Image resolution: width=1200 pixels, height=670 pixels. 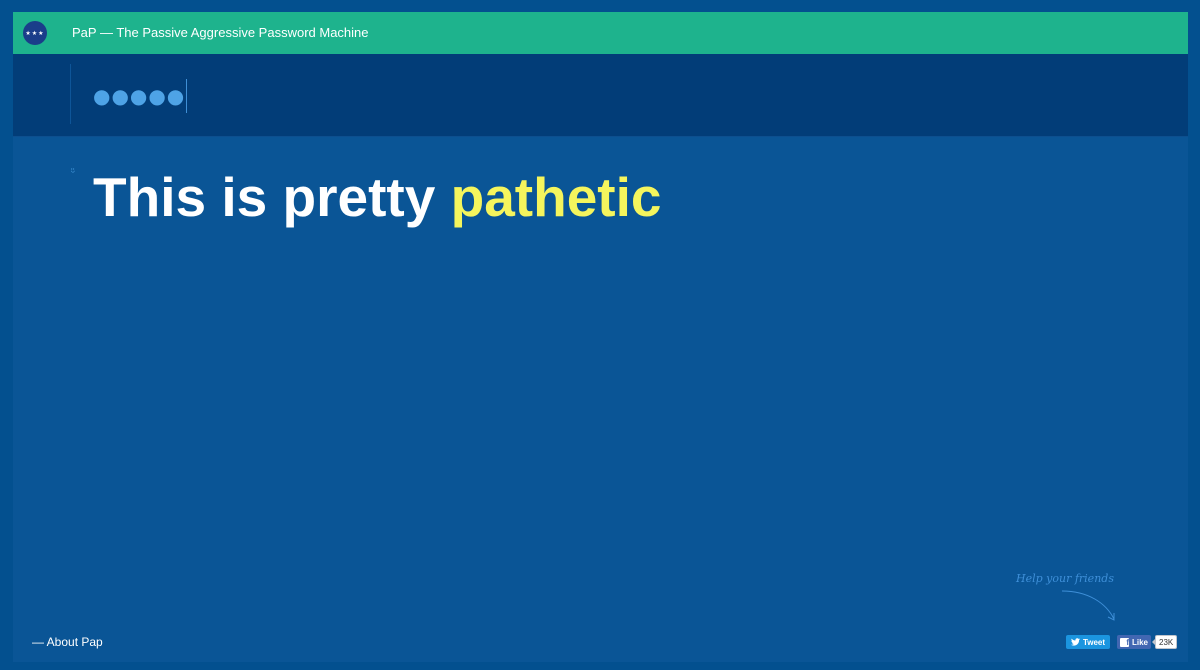 What do you see at coordinates (70, 94) in the screenshot?
I see `password-divider` at bounding box center [70, 94].